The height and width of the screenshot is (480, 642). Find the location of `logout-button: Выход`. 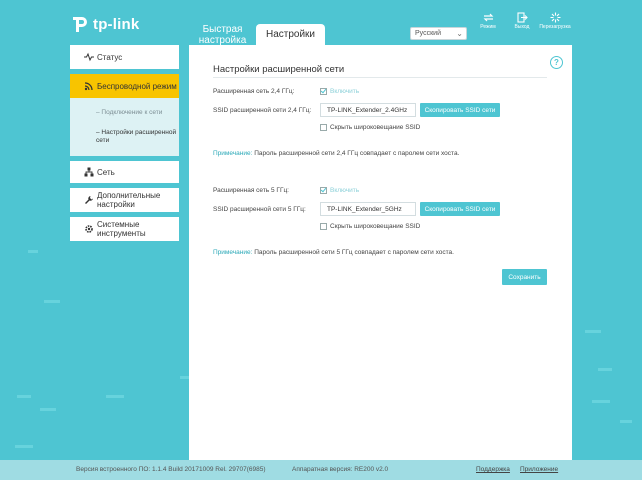

logout-button: Выход is located at coordinates (522, 21).